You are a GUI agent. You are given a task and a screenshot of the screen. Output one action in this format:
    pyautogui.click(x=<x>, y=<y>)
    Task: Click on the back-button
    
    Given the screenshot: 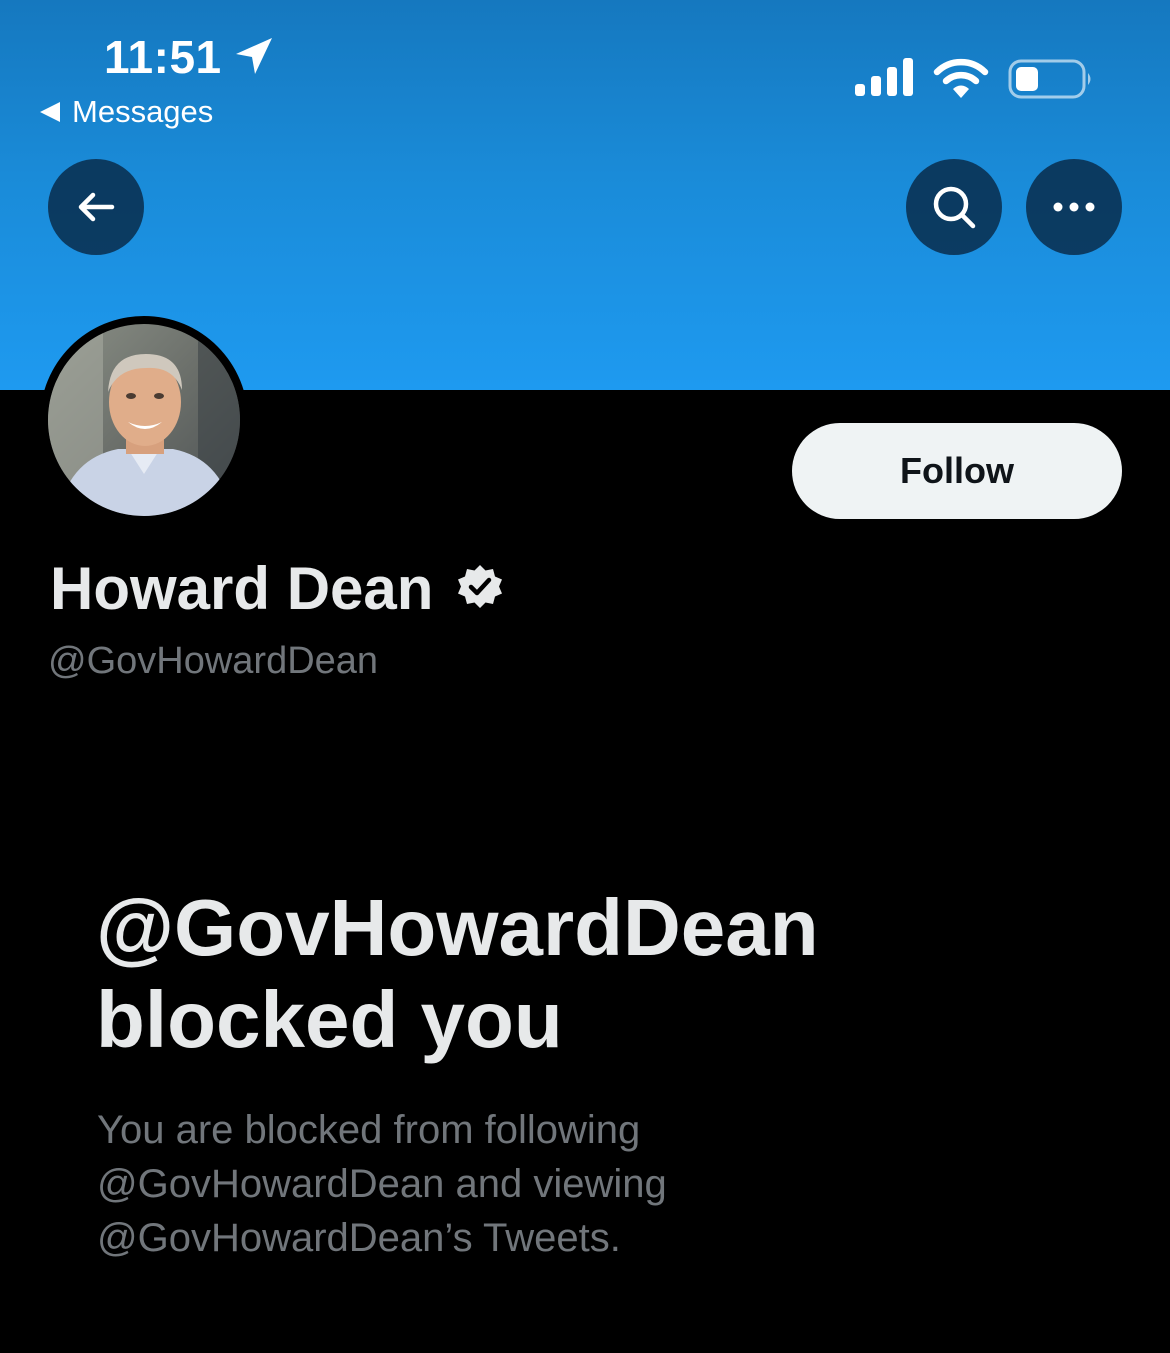 What is the action you would take?
    pyautogui.click(x=96, y=207)
    